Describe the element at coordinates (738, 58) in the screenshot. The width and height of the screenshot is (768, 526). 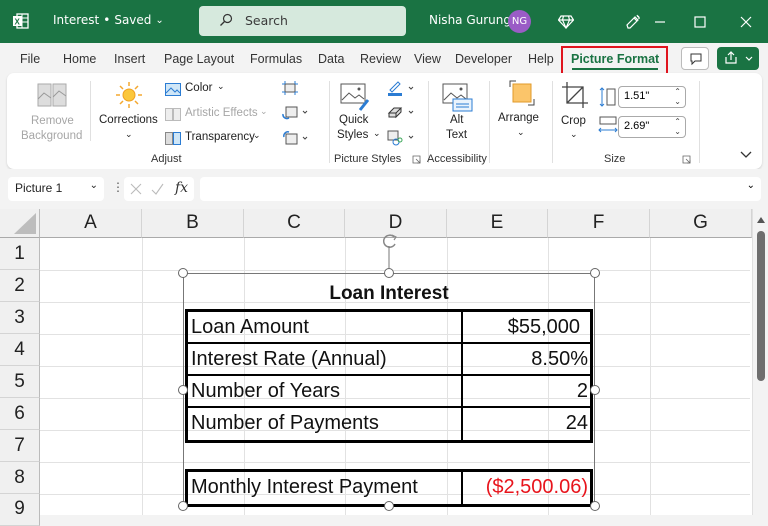
I see `share-button` at that location.